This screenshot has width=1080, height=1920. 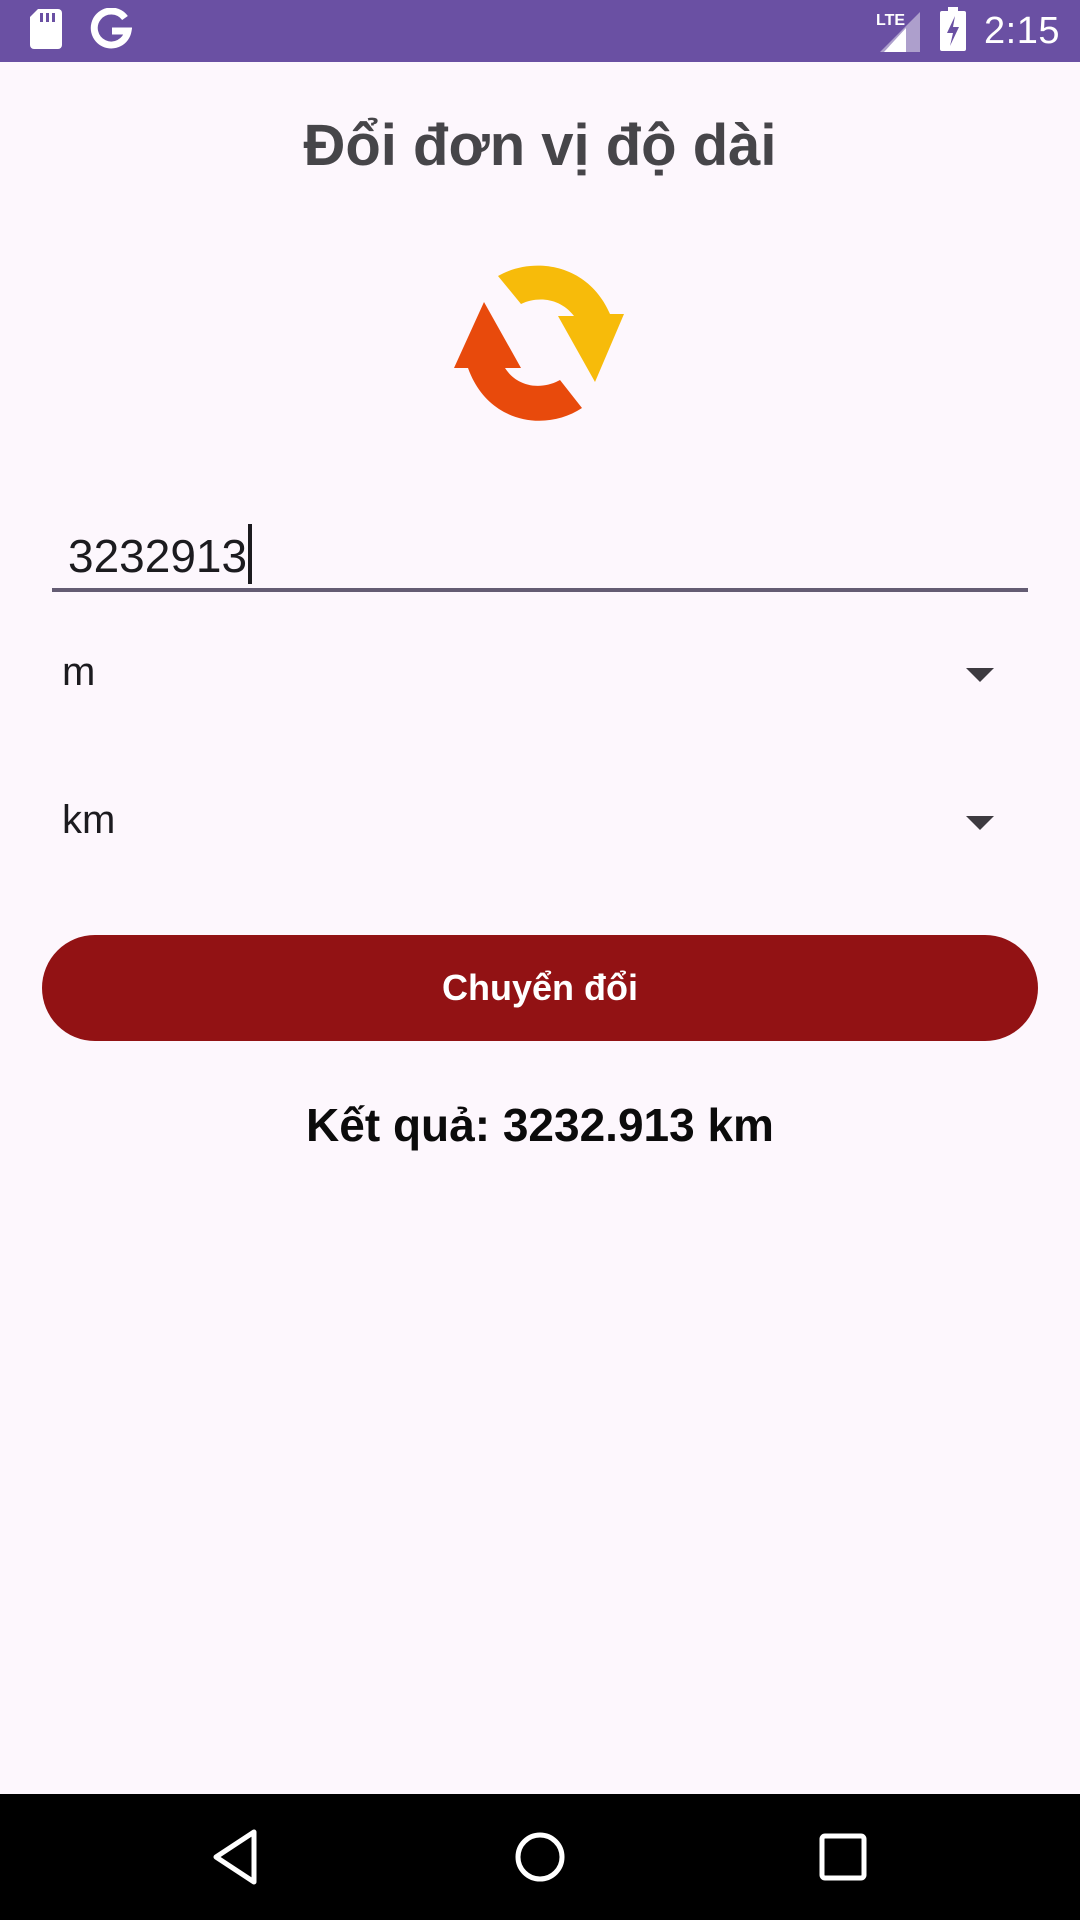 What do you see at coordinates (79, 672) in the screenshot?
I see `from-unit-value: m` at bounding box center [79, 672].